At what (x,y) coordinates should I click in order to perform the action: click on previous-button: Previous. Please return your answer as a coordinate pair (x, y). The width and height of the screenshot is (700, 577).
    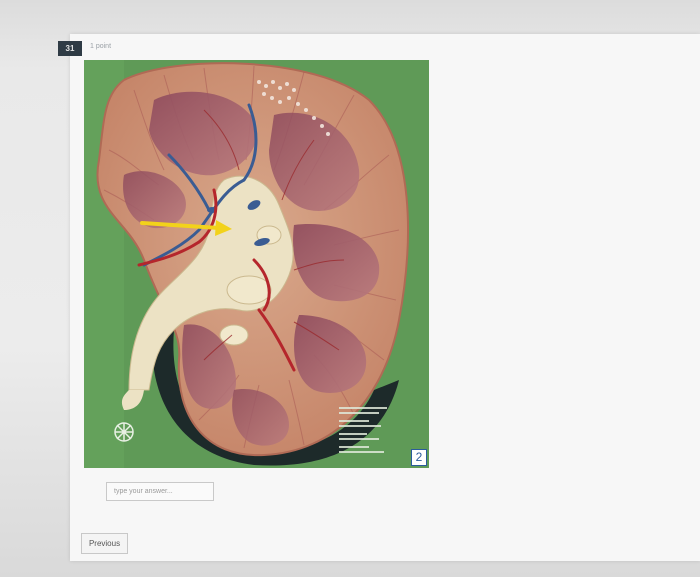
    Looking at the image, I should click on (104, 543).